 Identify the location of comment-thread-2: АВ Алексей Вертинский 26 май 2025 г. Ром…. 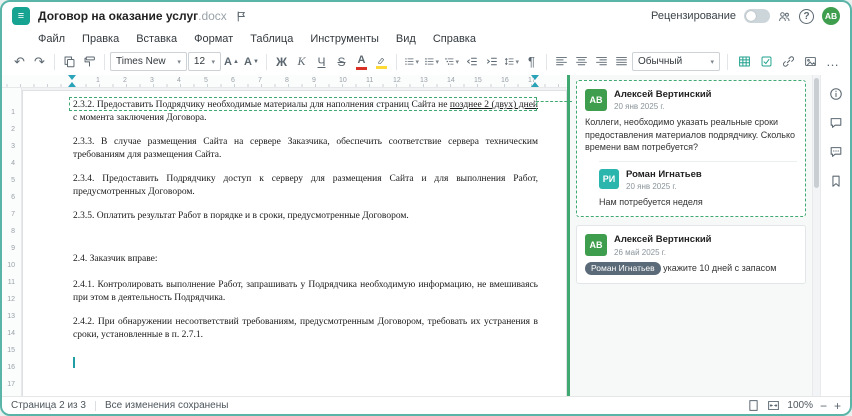
(691, 254).